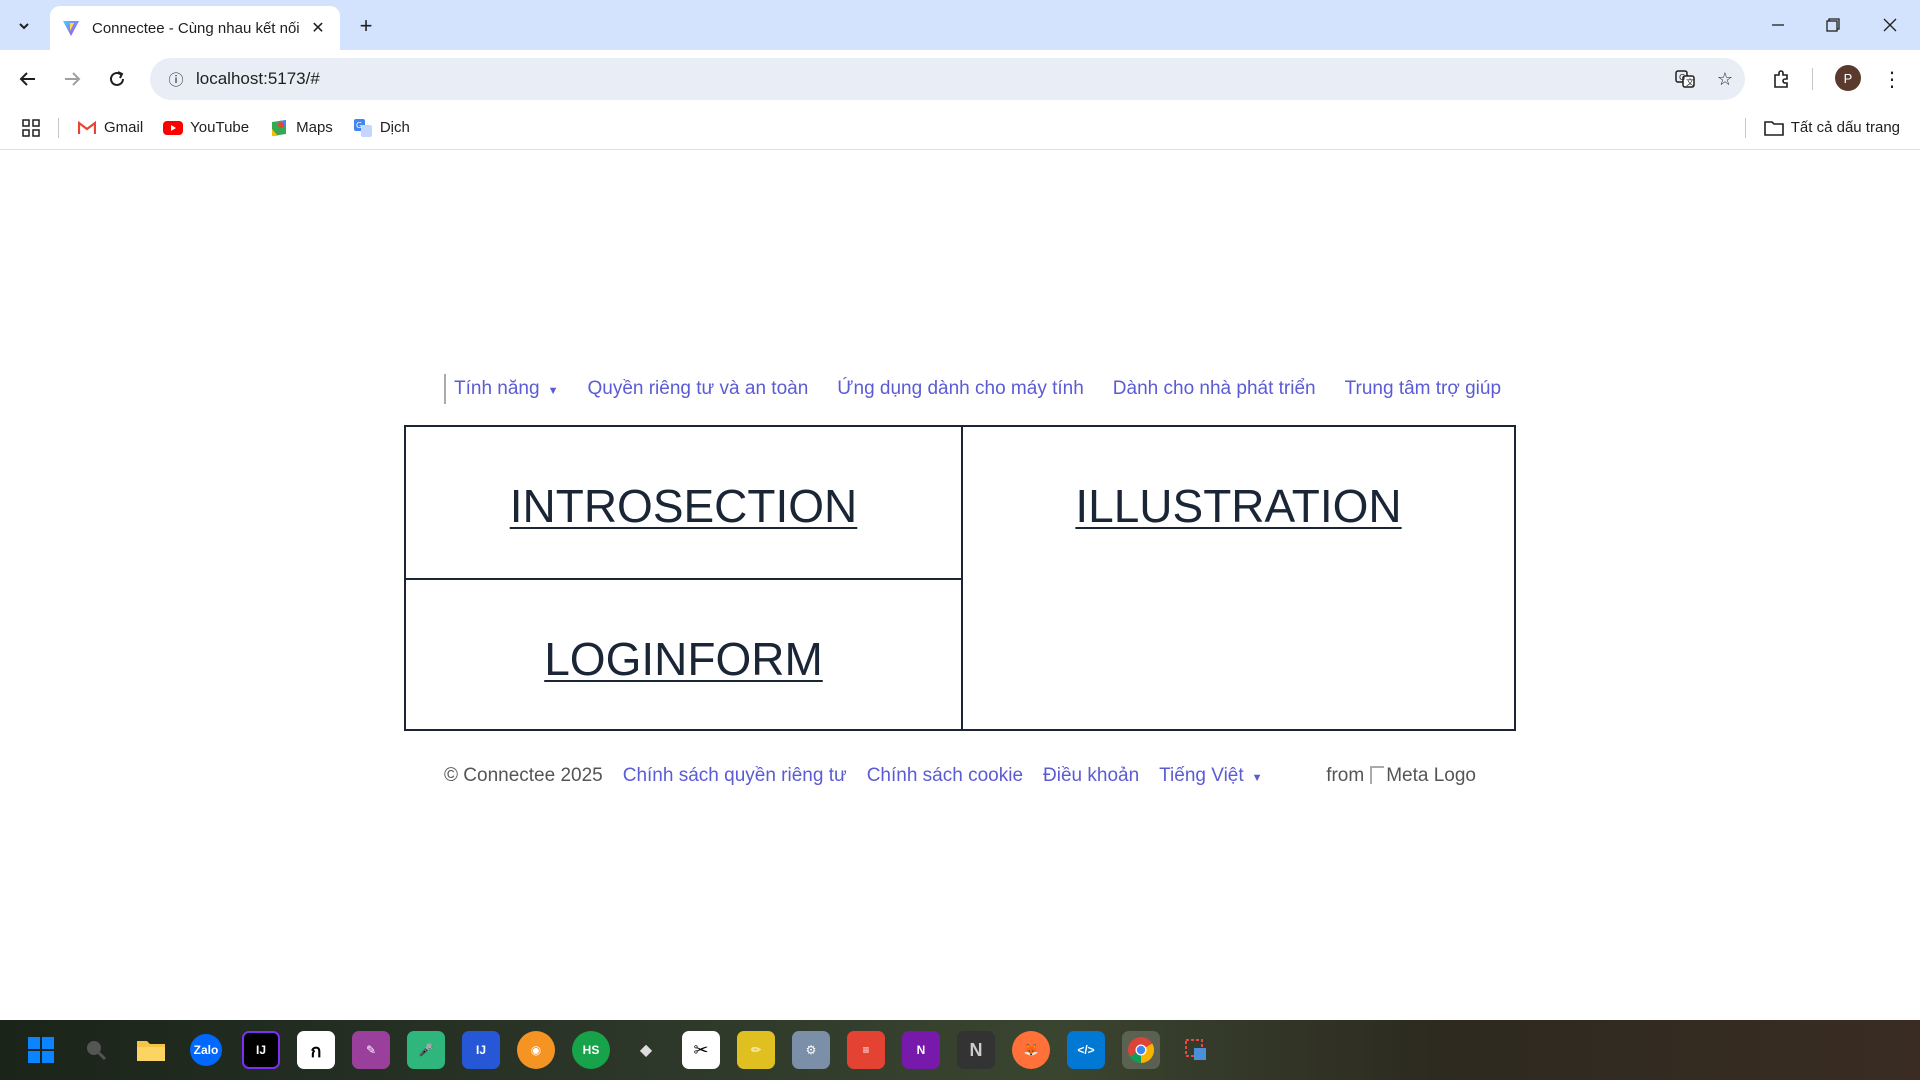  What do you see at coordinates (921, 1050) in the screenshot?
I see `onenote-icon: N` at bounding box center [921, 1050].